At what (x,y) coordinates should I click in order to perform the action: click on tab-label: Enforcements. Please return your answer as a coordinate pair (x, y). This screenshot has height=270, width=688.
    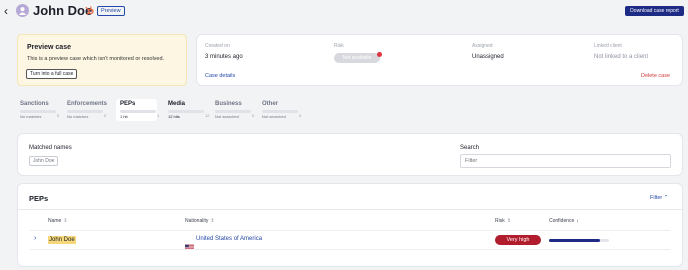
    Looking at the image, I should click on (87, 104).